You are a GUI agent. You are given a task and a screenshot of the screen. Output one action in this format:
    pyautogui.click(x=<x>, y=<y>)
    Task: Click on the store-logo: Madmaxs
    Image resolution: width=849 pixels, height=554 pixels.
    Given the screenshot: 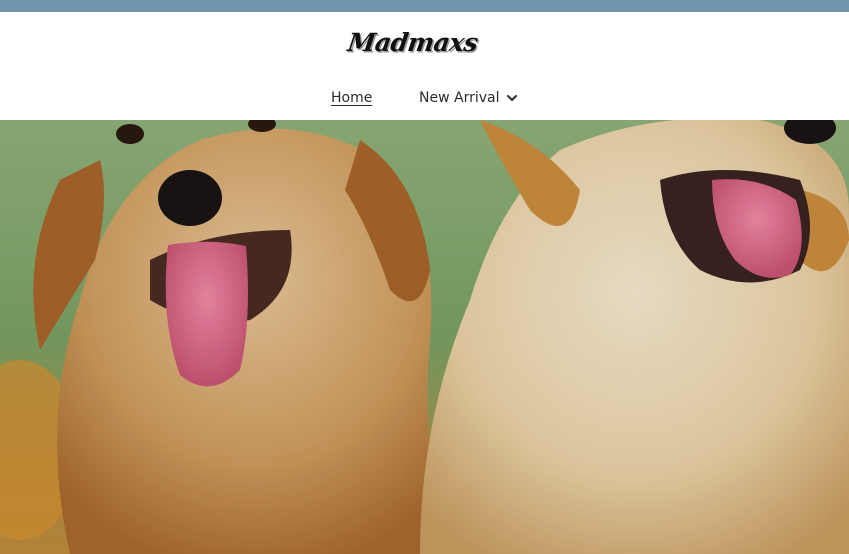 What is the action you would take?
    pyautogui.click(x=424, y=42)
    